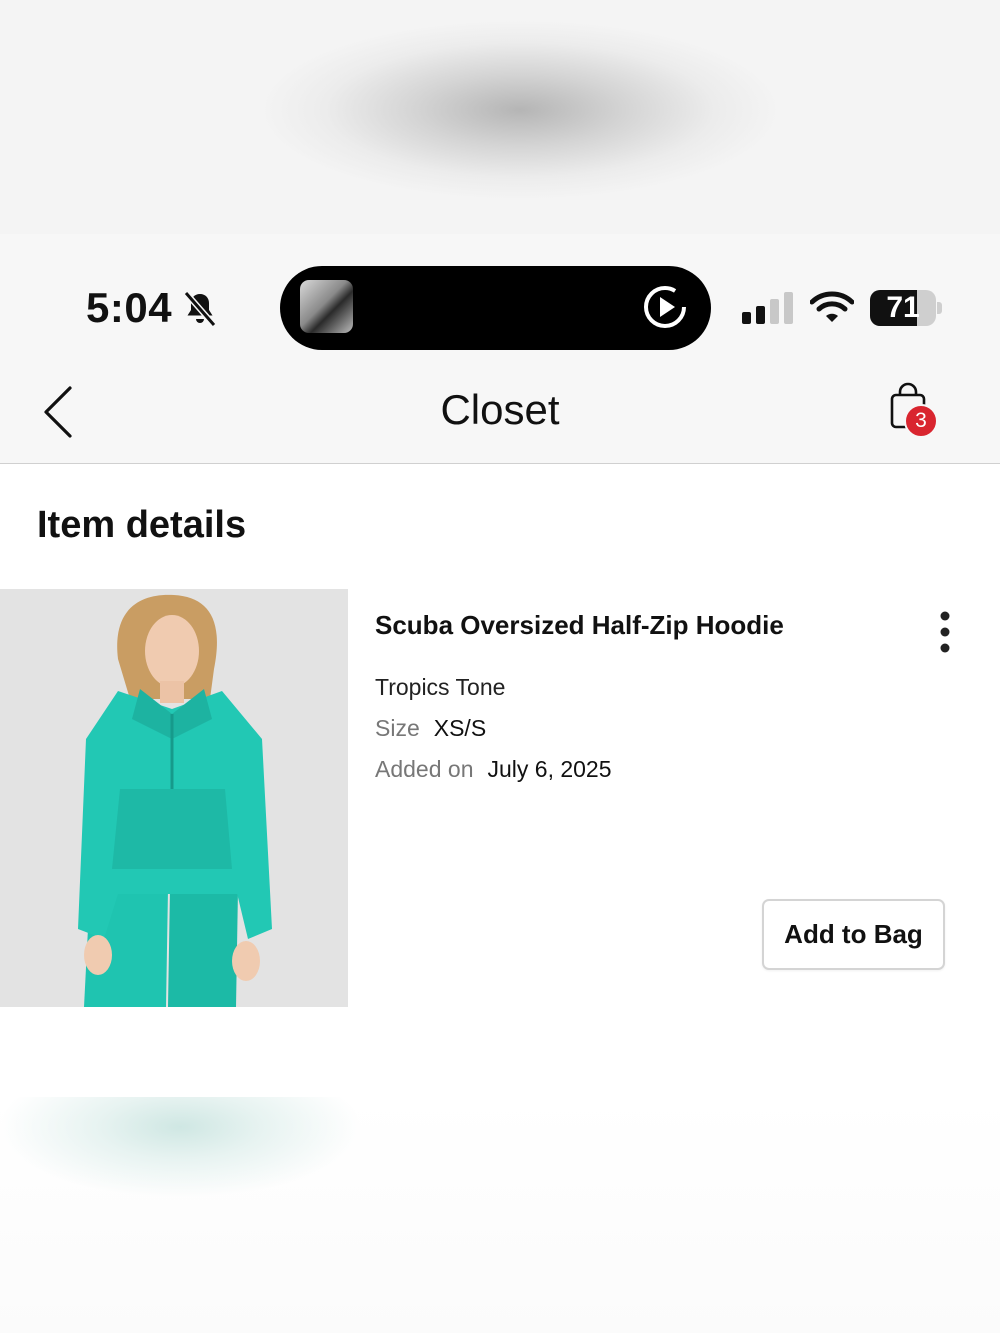 Image resolution: width=1000 pixels, height=1333 pixels. I want to click on navigation-bar: Closet 3, so click(500, 414).